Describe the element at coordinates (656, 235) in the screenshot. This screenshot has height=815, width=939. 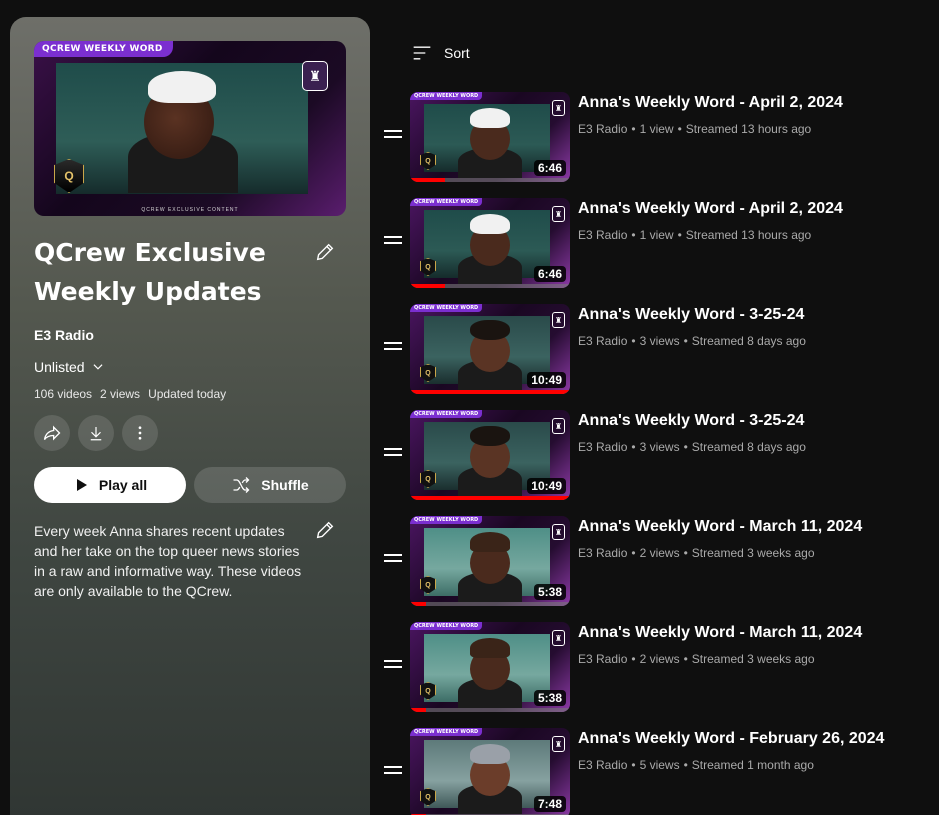
I see `video-views: 1 view` at that location.